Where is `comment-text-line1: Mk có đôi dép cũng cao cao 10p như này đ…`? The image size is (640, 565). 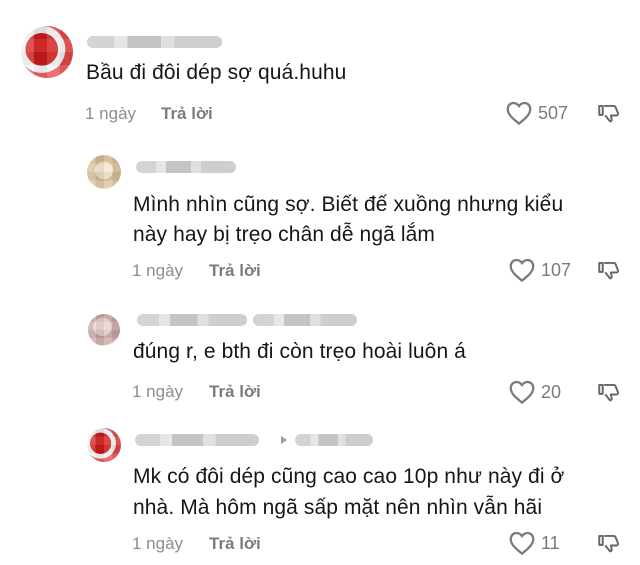
comment-text-line1: Mk có đôi dép cũng cao cao 10p như này đ… is located at coordinates (349, 476).